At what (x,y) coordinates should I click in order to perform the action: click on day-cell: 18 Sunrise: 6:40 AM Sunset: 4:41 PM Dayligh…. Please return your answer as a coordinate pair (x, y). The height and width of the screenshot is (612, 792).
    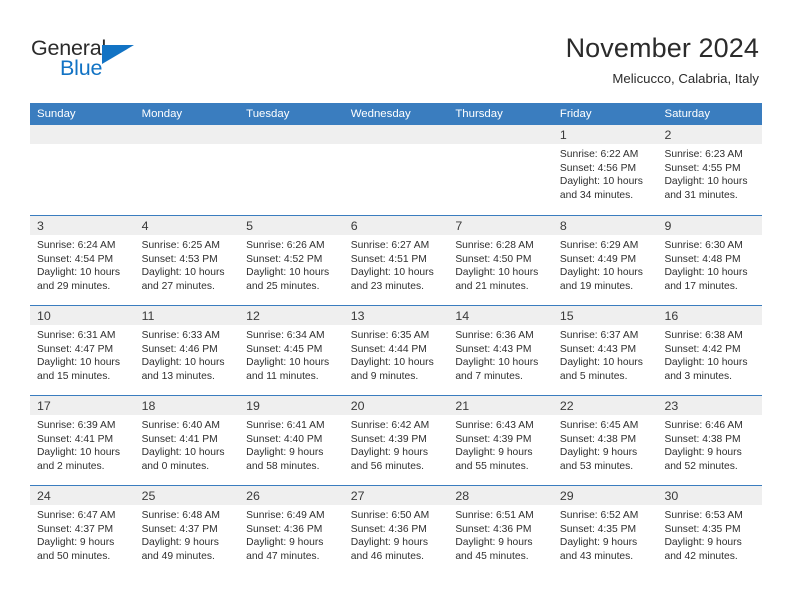
    Looking at the image, I should click on (187, 440).